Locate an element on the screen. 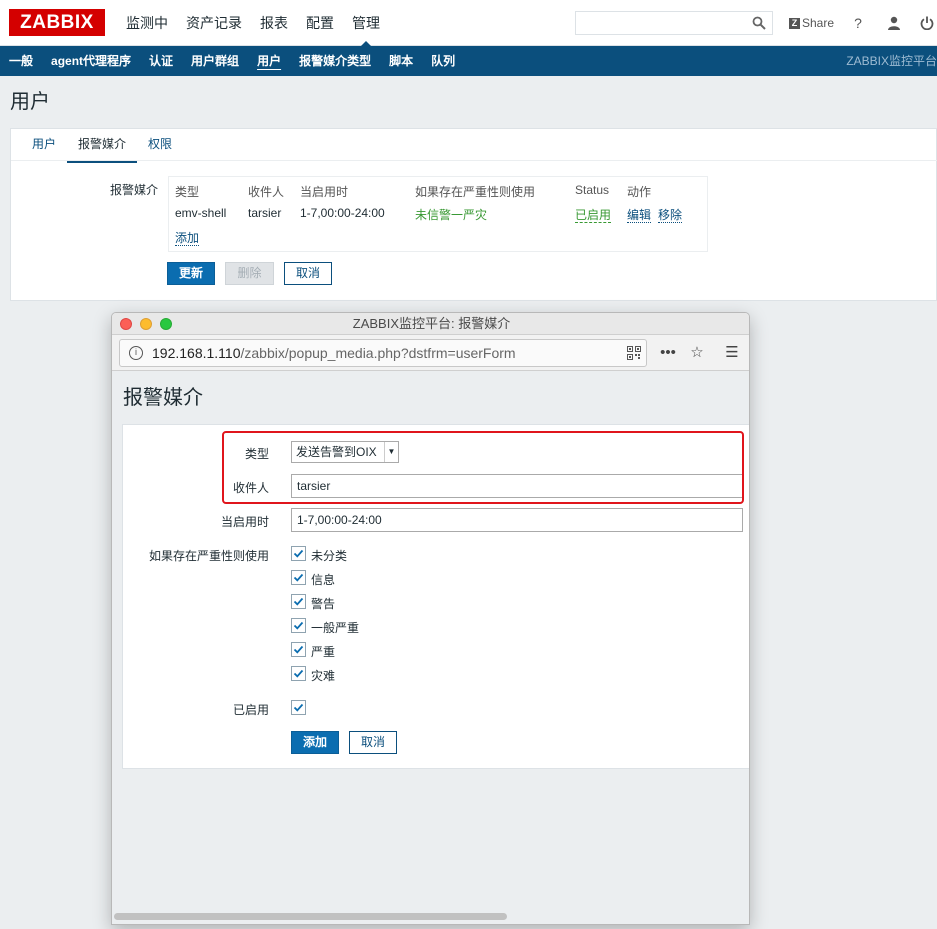 Image resolution: width=937 pixels, height=929 pixels. col-status: Status is located at coordinates (592, 190).